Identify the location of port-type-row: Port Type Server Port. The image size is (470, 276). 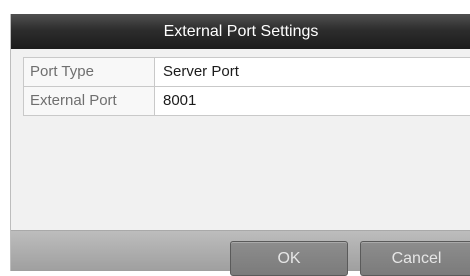
(247, 72).